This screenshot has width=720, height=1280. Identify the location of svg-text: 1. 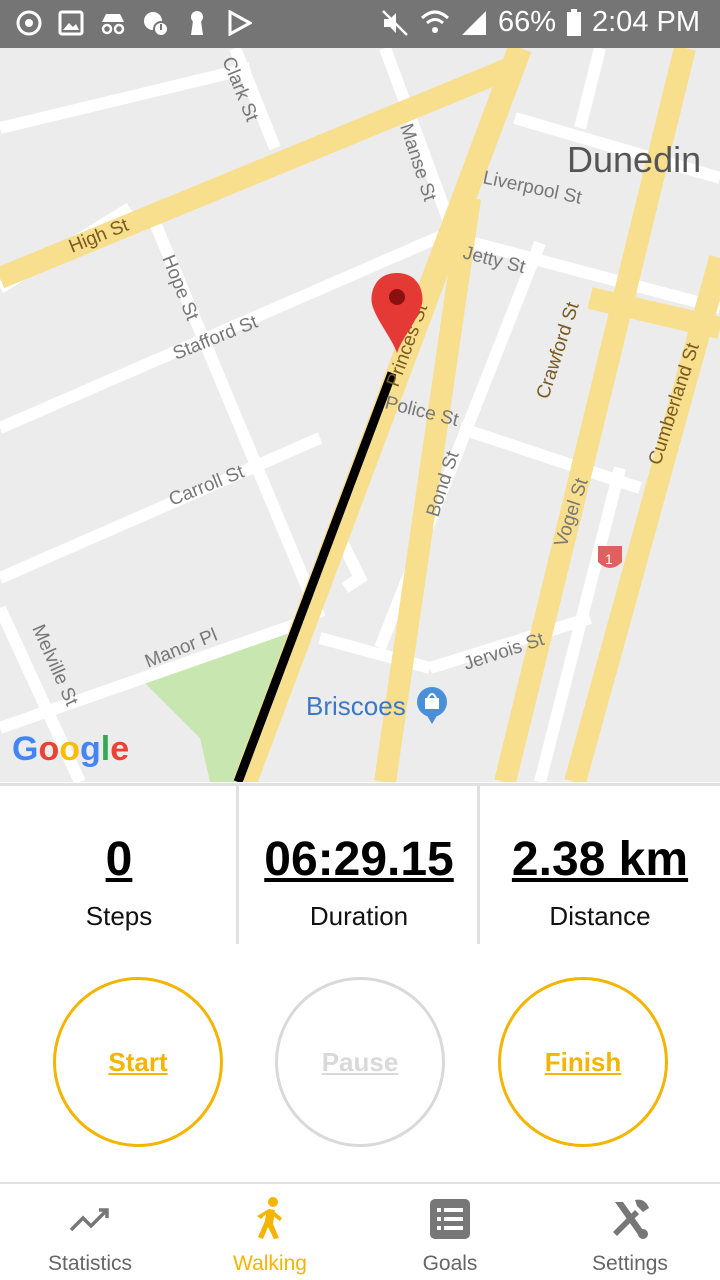
(609, 559).